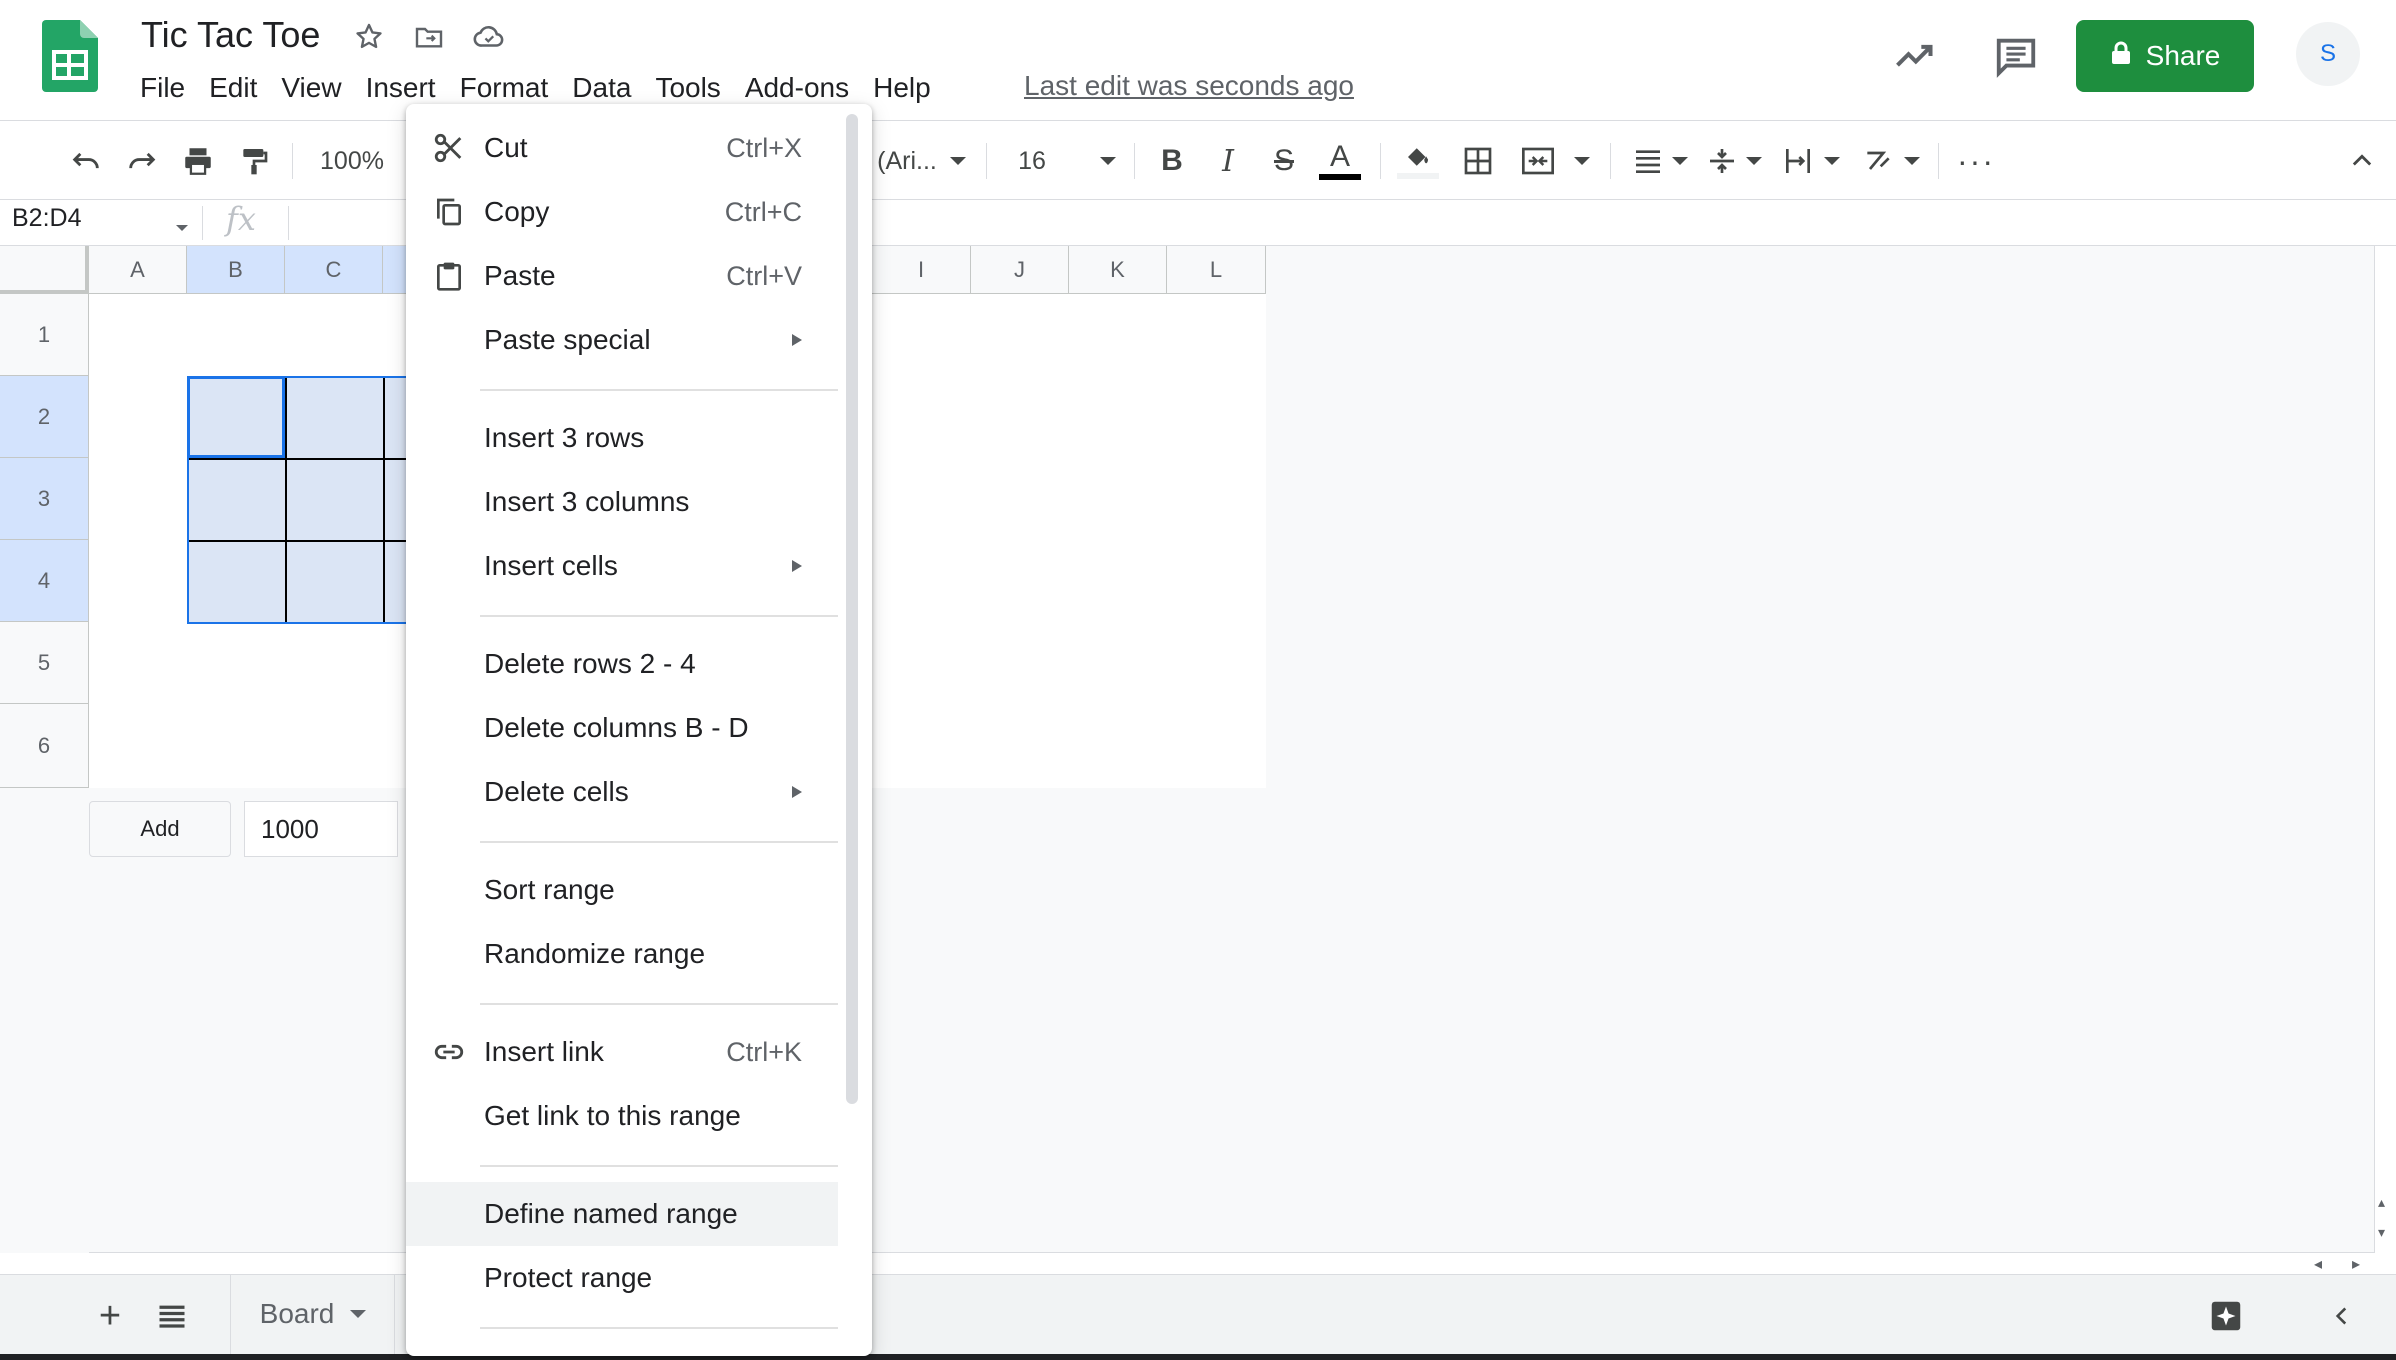 Image resolution: width=2396 pixels, height=1360 pixels. I want to click on menu-item-delete-cells: Delete cells, so click(622, 792).